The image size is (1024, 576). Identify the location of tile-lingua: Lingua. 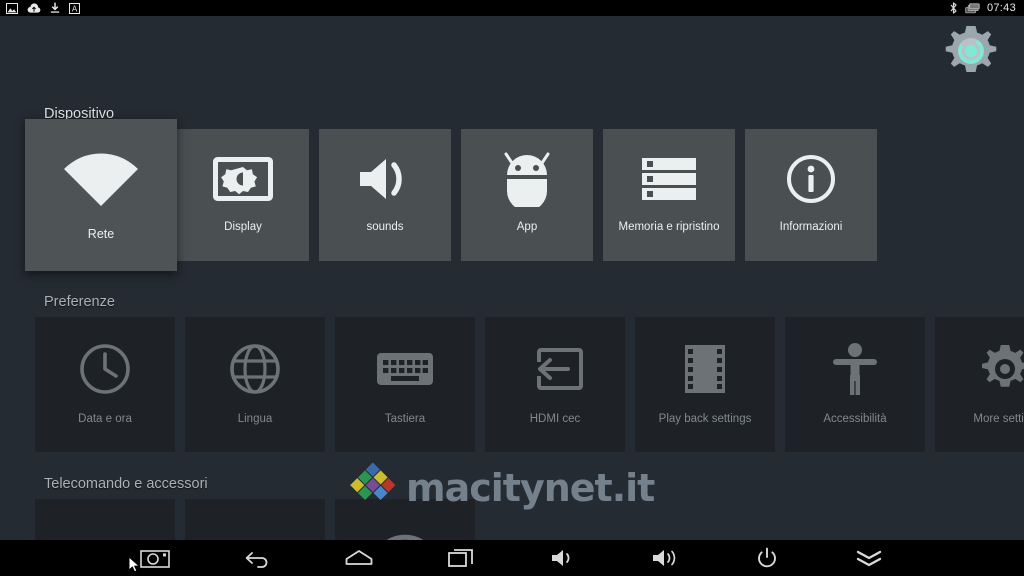
(255, 384).